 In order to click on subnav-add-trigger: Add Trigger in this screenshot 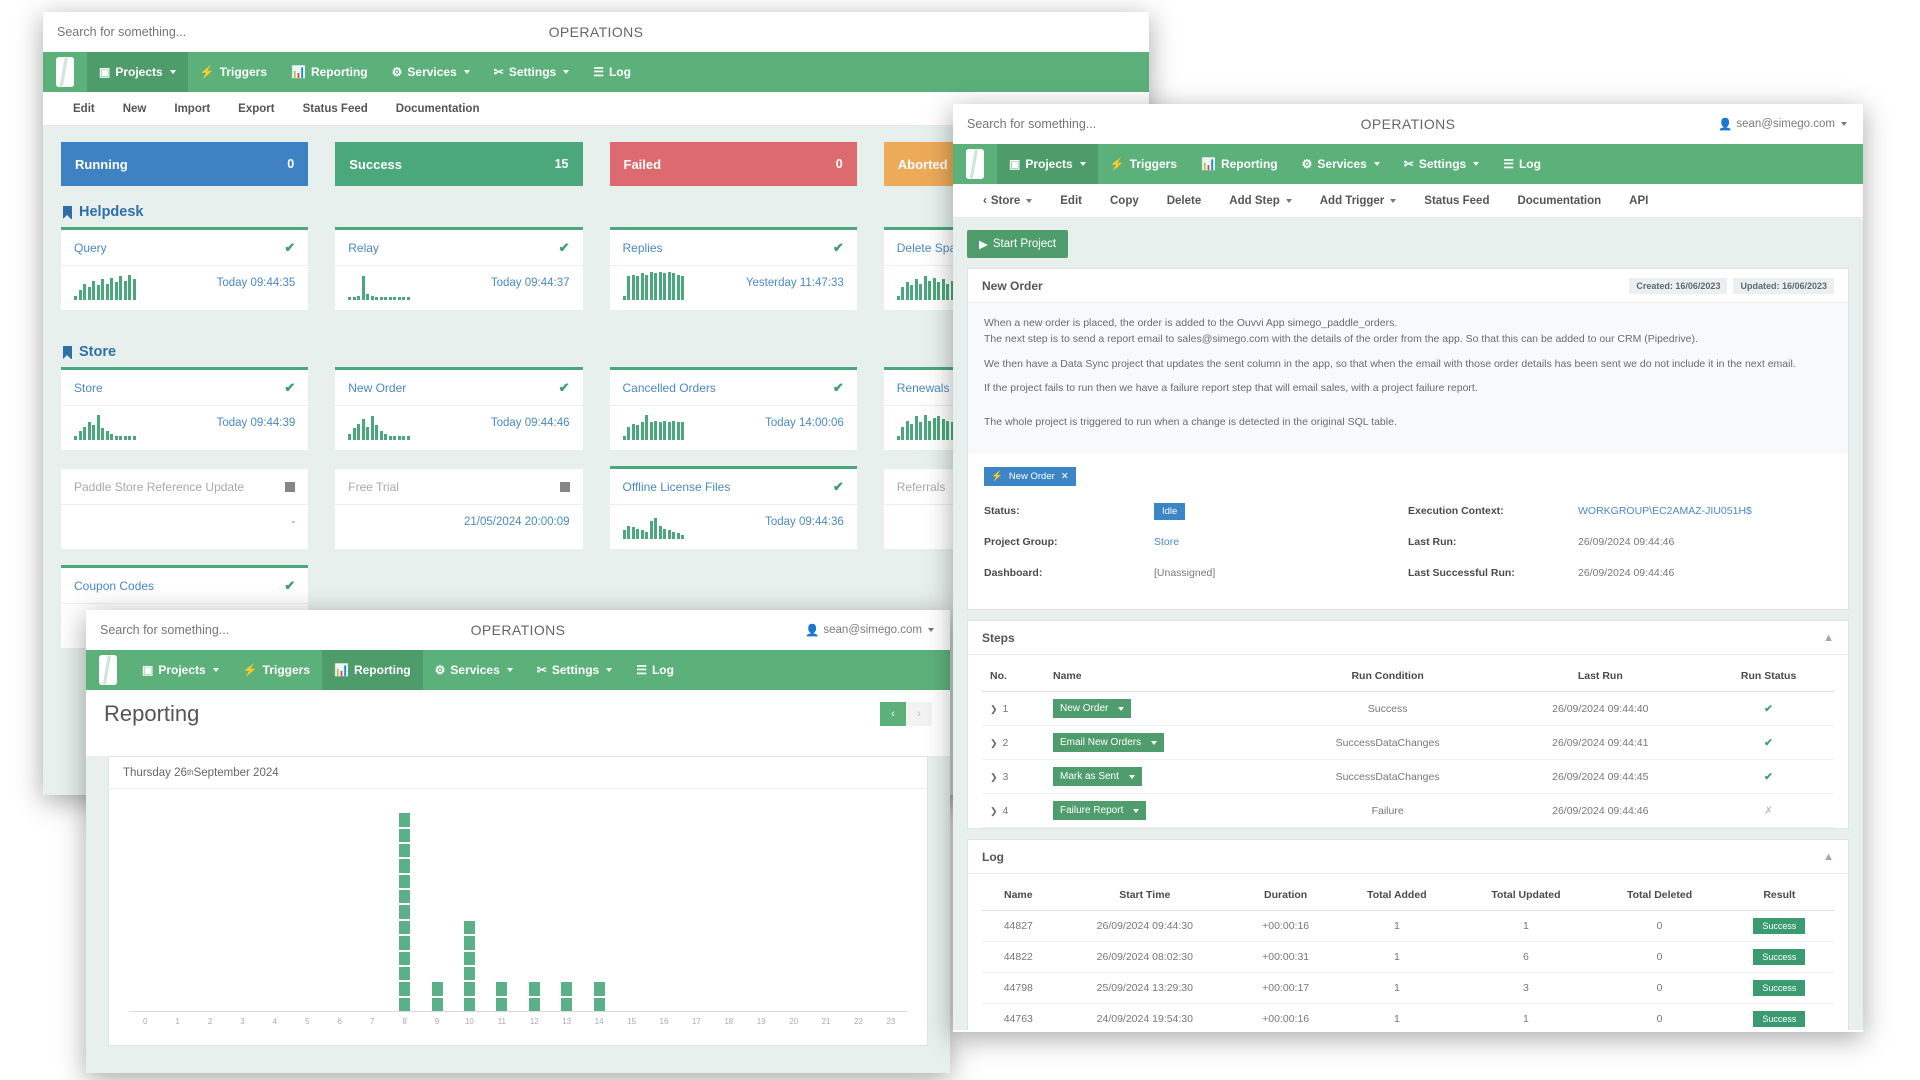, I will do `click(1358, 201)`.